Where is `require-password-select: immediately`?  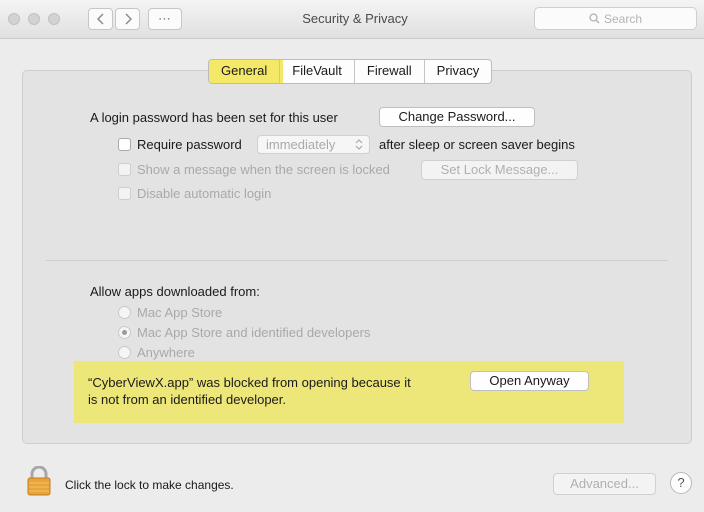
require-password-select: immediately is located at coordinates (313, 144).